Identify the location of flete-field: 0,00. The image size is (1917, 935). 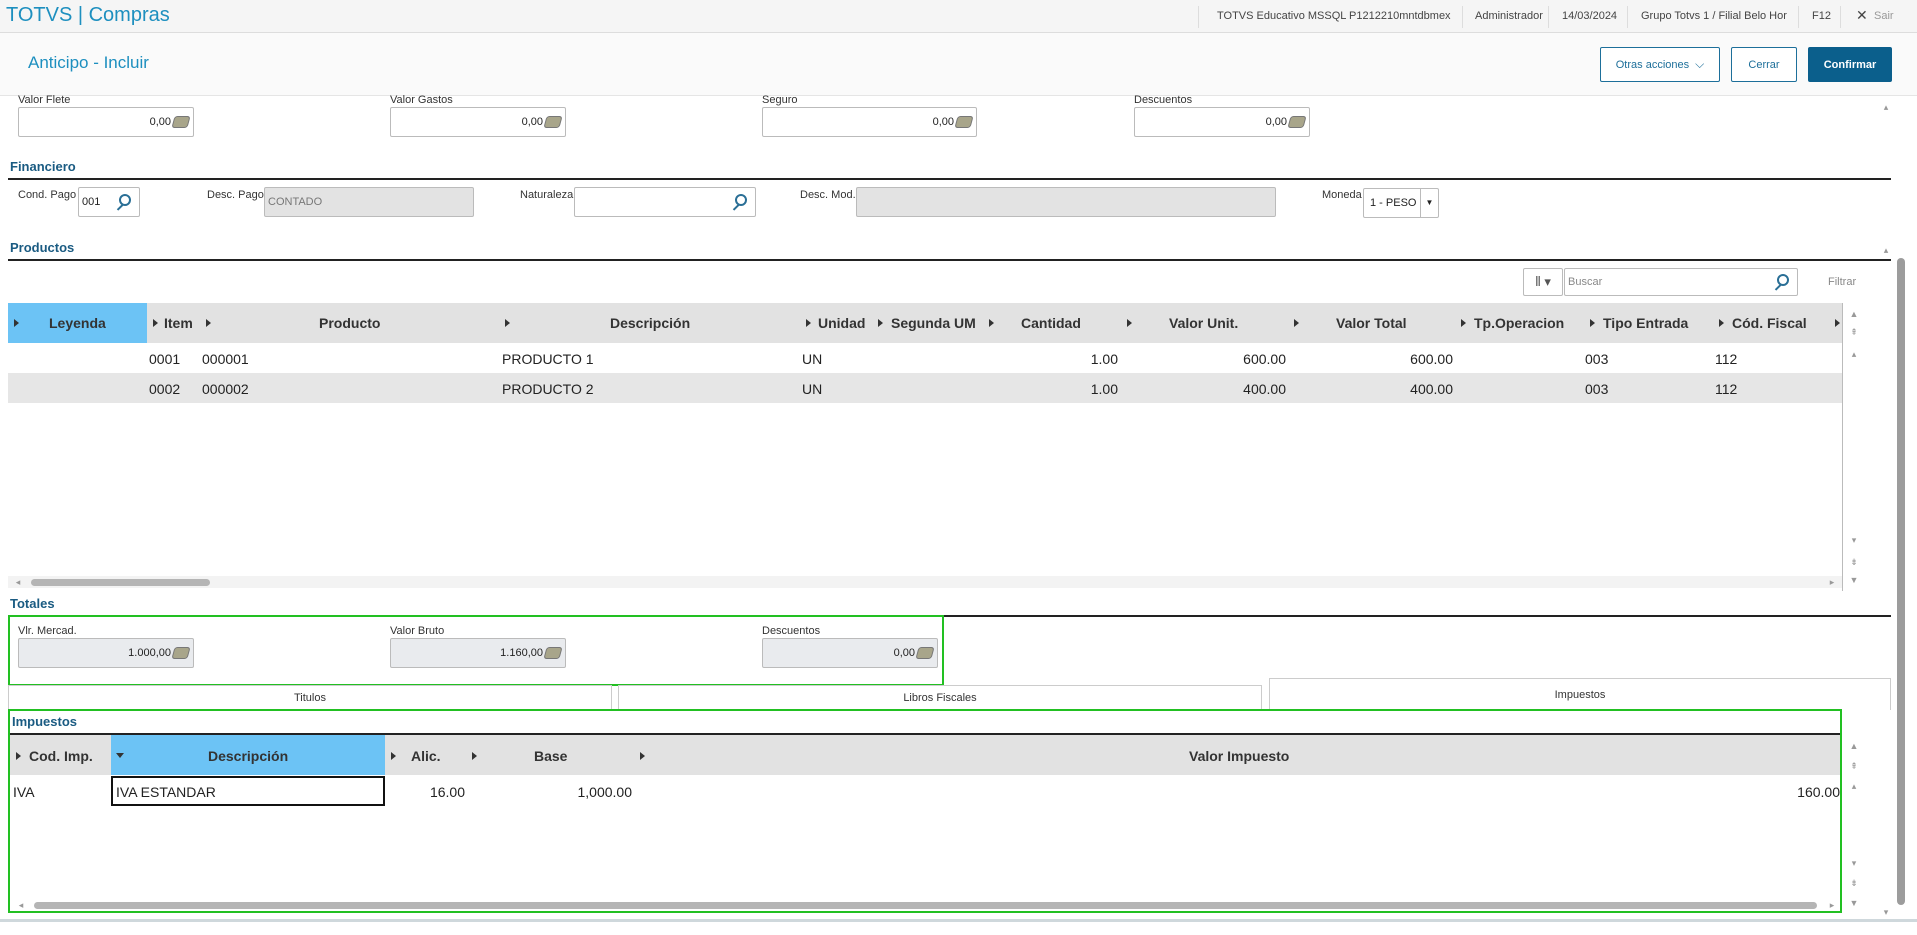
(106, 122).